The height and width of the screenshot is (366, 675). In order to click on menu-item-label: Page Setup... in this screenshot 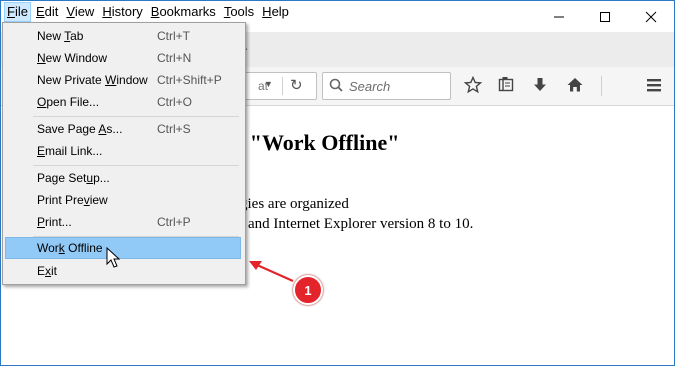, I will do `click(73, 178)`.